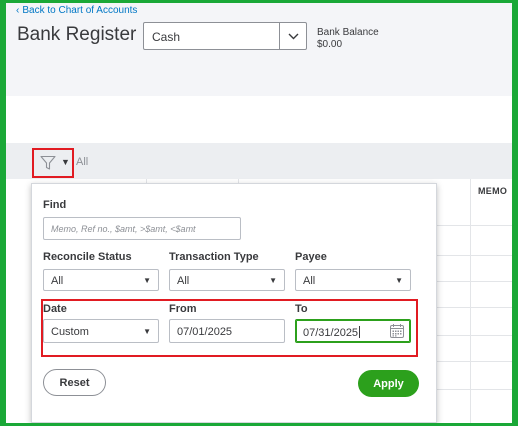 This screenshot has height=426, width=518. Describe the element at coordinates (101, 280) in the screenshot. I see `reconcile-status-select: All ▼` at that location.